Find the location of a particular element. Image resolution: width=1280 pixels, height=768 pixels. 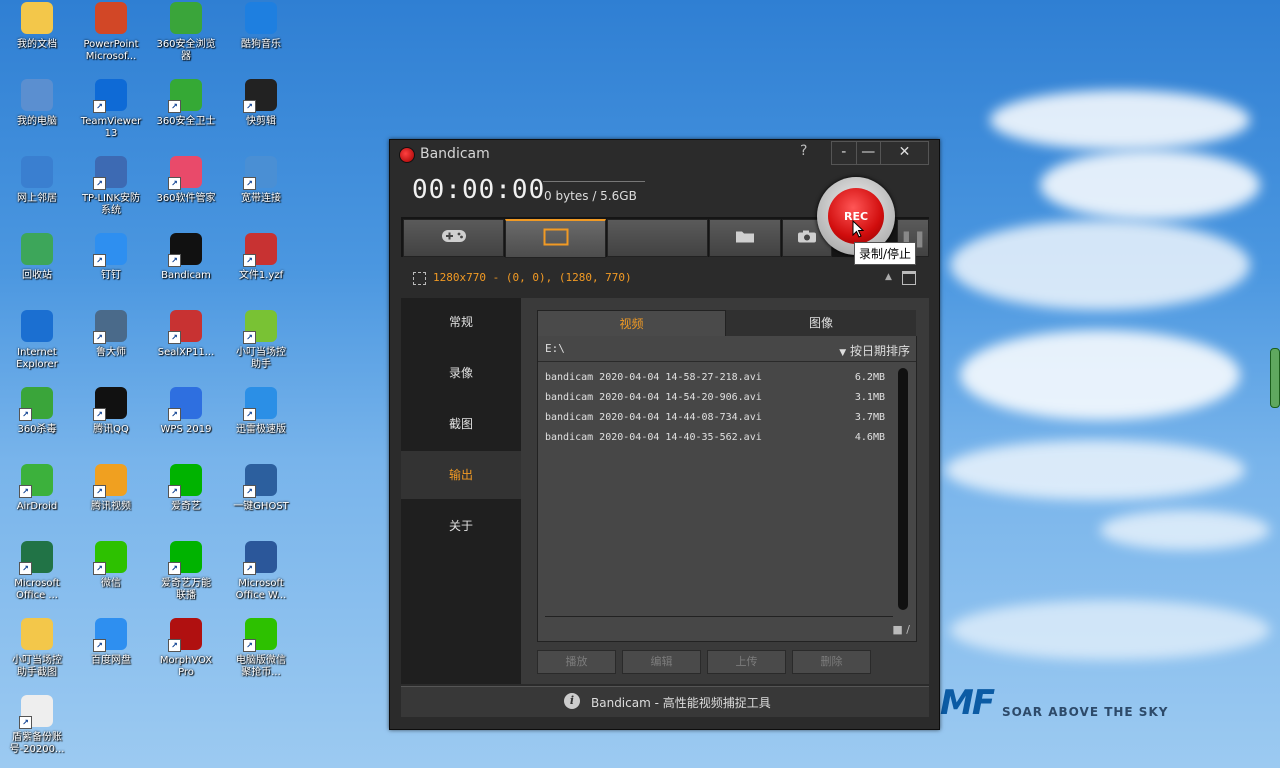

desktop-icon: 360安全浏览 器 is located at coordinates (186, 36).